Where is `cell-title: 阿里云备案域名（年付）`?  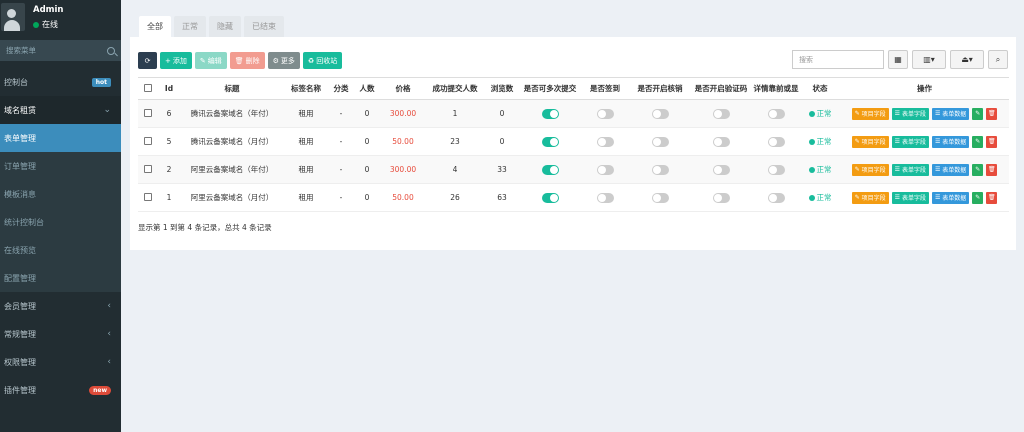 cell-title: 阿里云备案域名（年付） is located at coordinates (232, 169).